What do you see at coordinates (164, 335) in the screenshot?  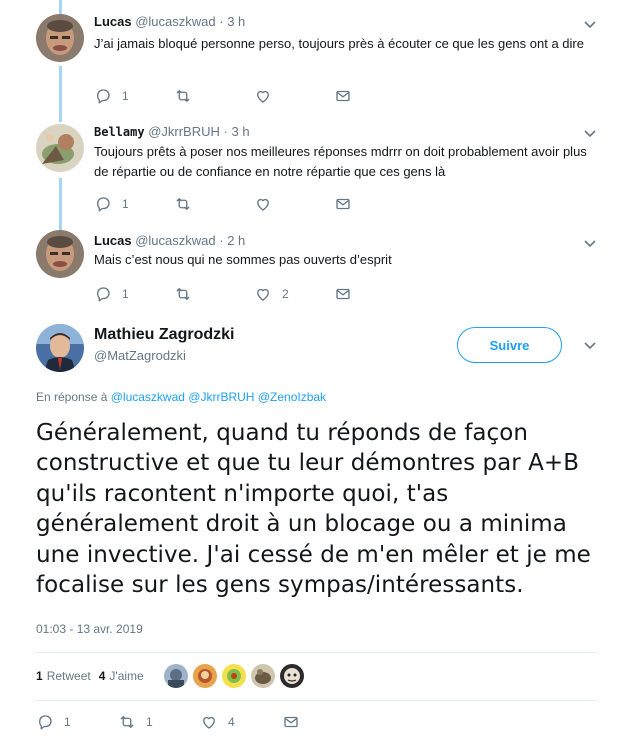 I see `author-name: Mathieu Zagrodzki` at bounding box center [164, 335].